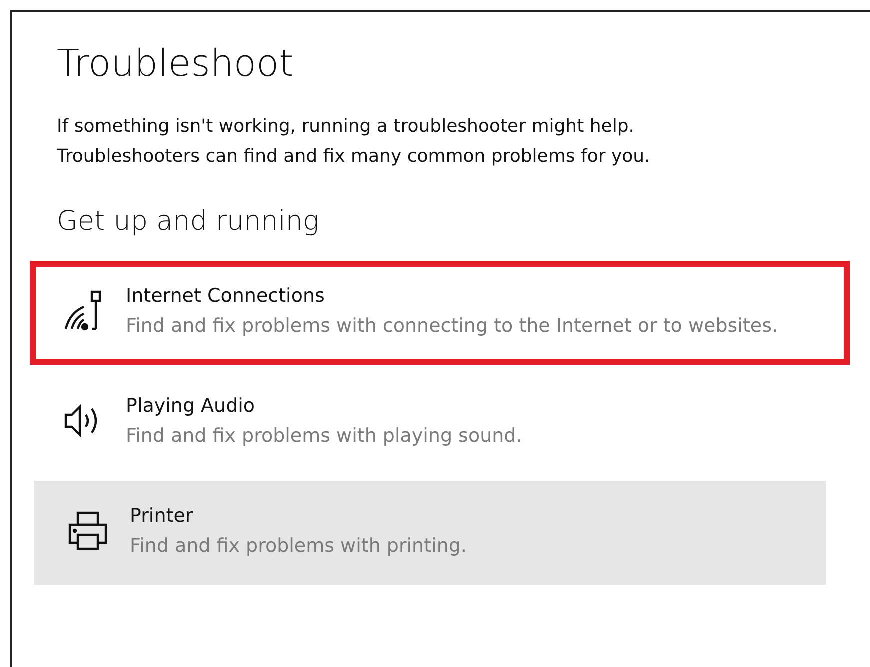 The image size is (870, 667). Describe the element at coordinates (324, 436) in the screenshot. I see `item-description: Find and fix problems with playing sound.` at that location.